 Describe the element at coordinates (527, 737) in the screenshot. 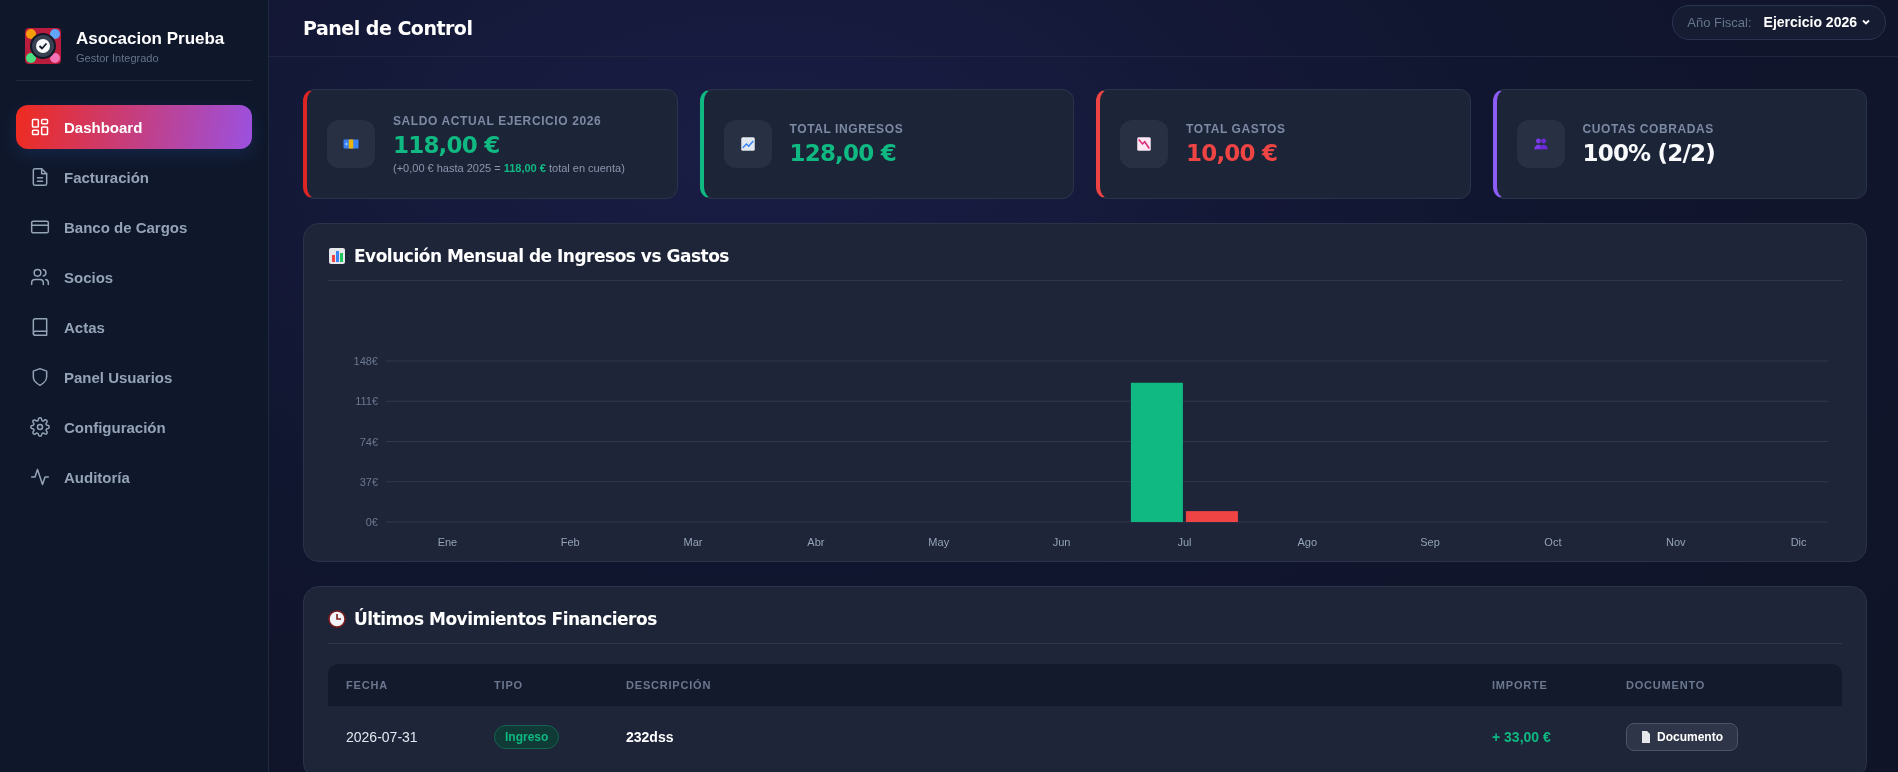

I see `type-badge: Ingreso` at that location.